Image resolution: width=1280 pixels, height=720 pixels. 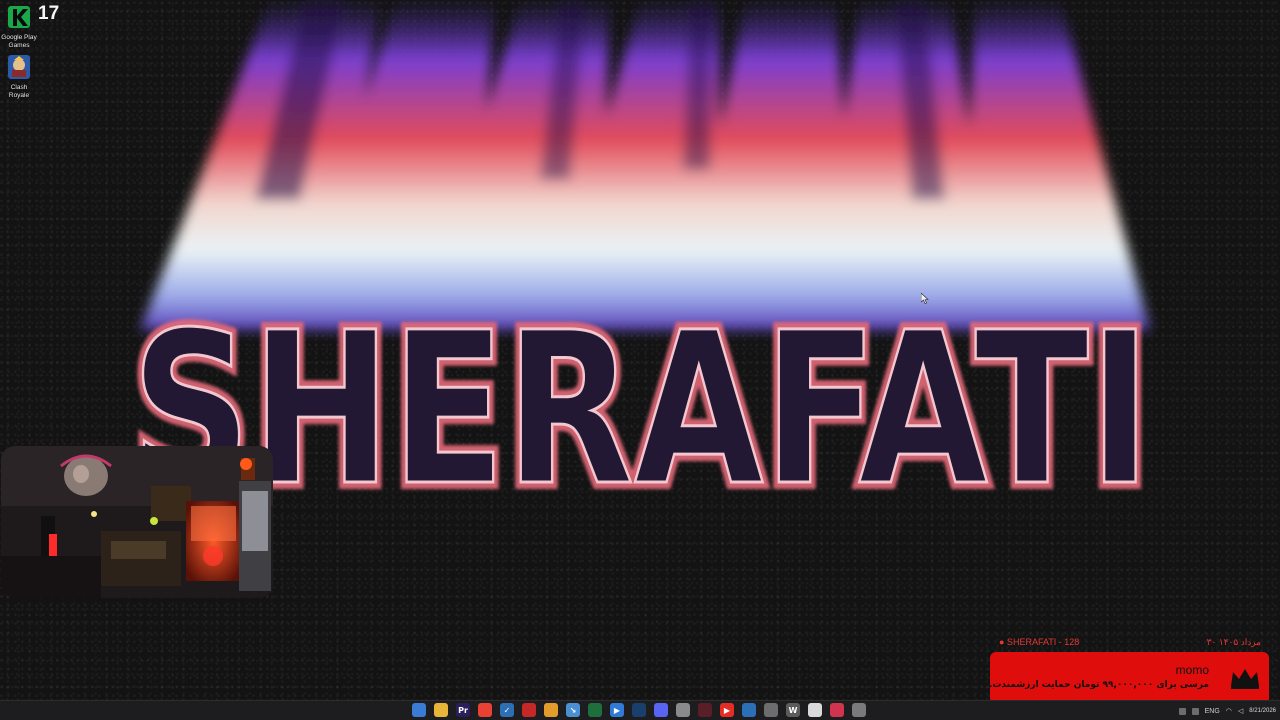 What do you see at coordinates (749, 710) in the screenshot?
I see `vscode-icon` at bounding box center [749, 710].